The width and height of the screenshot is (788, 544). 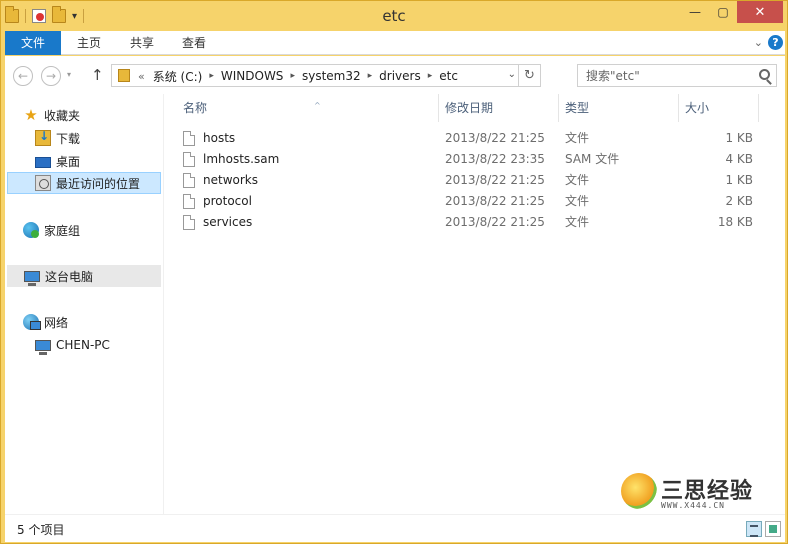 I want to click on expand-ribbon-icon: ⌄, so click(x=758, y=42).